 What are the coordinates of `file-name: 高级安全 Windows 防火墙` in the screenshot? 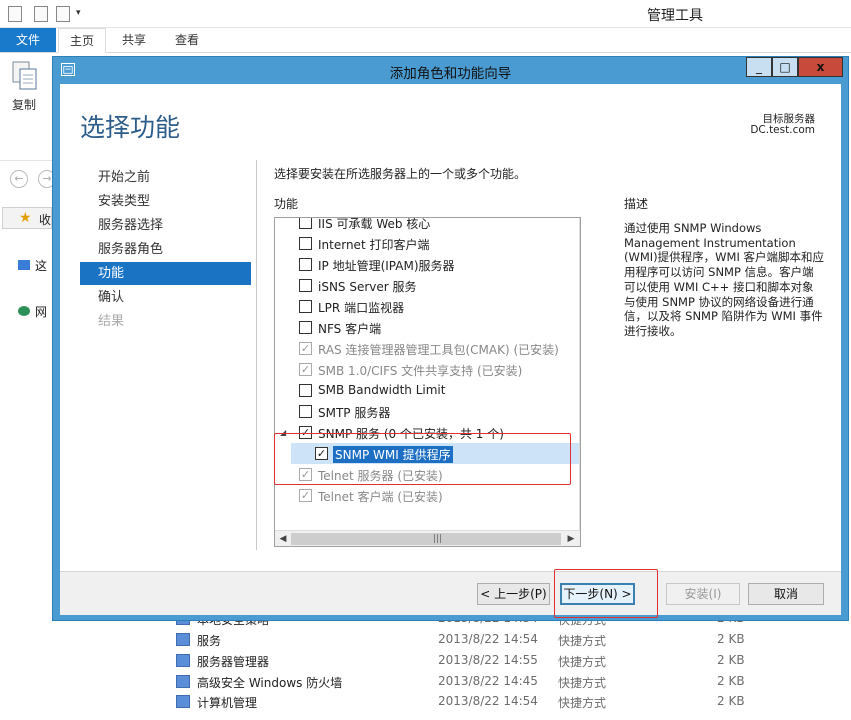 It's located at (270, 683).